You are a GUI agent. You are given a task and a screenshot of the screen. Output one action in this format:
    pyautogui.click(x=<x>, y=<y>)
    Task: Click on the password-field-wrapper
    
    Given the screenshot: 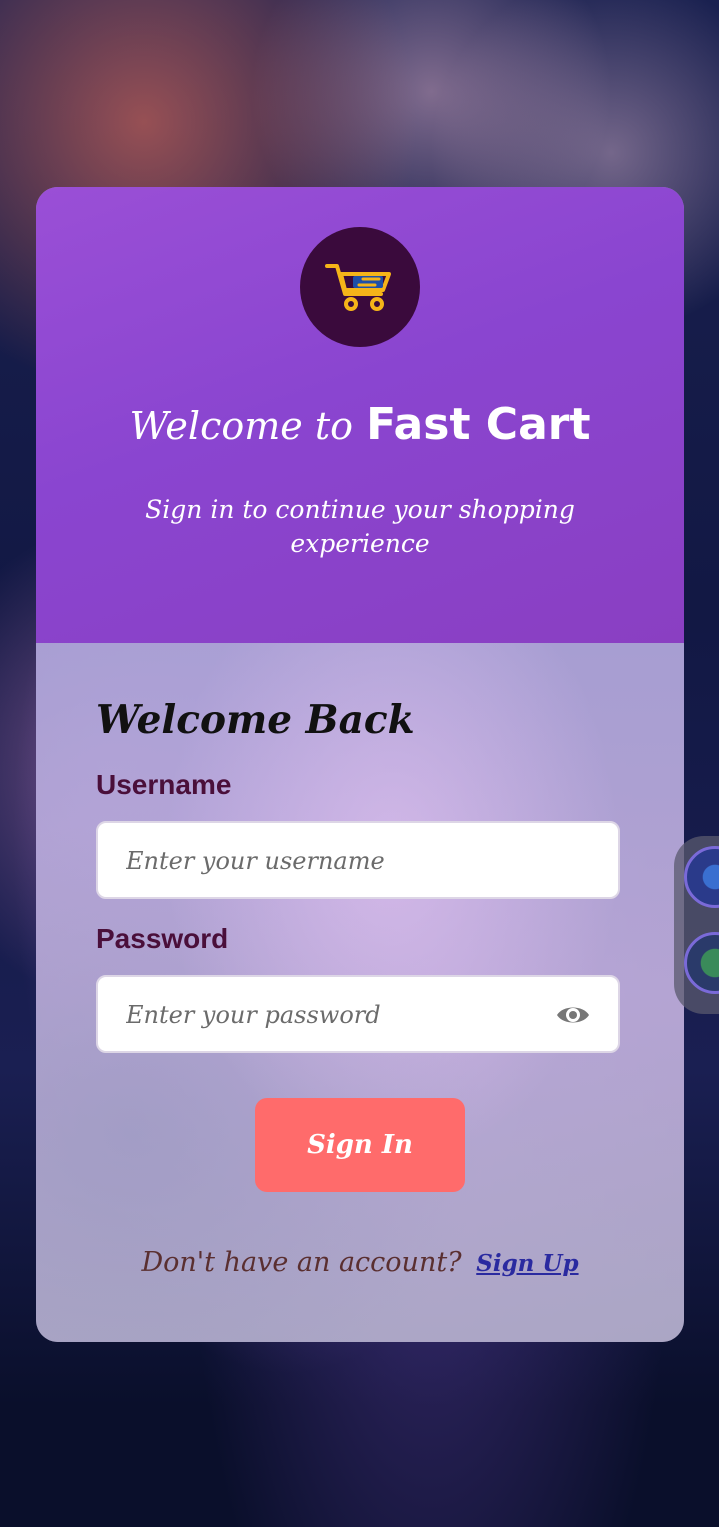 What is the action you would take?
    pyautogui.click(x=358, y=1014)
    